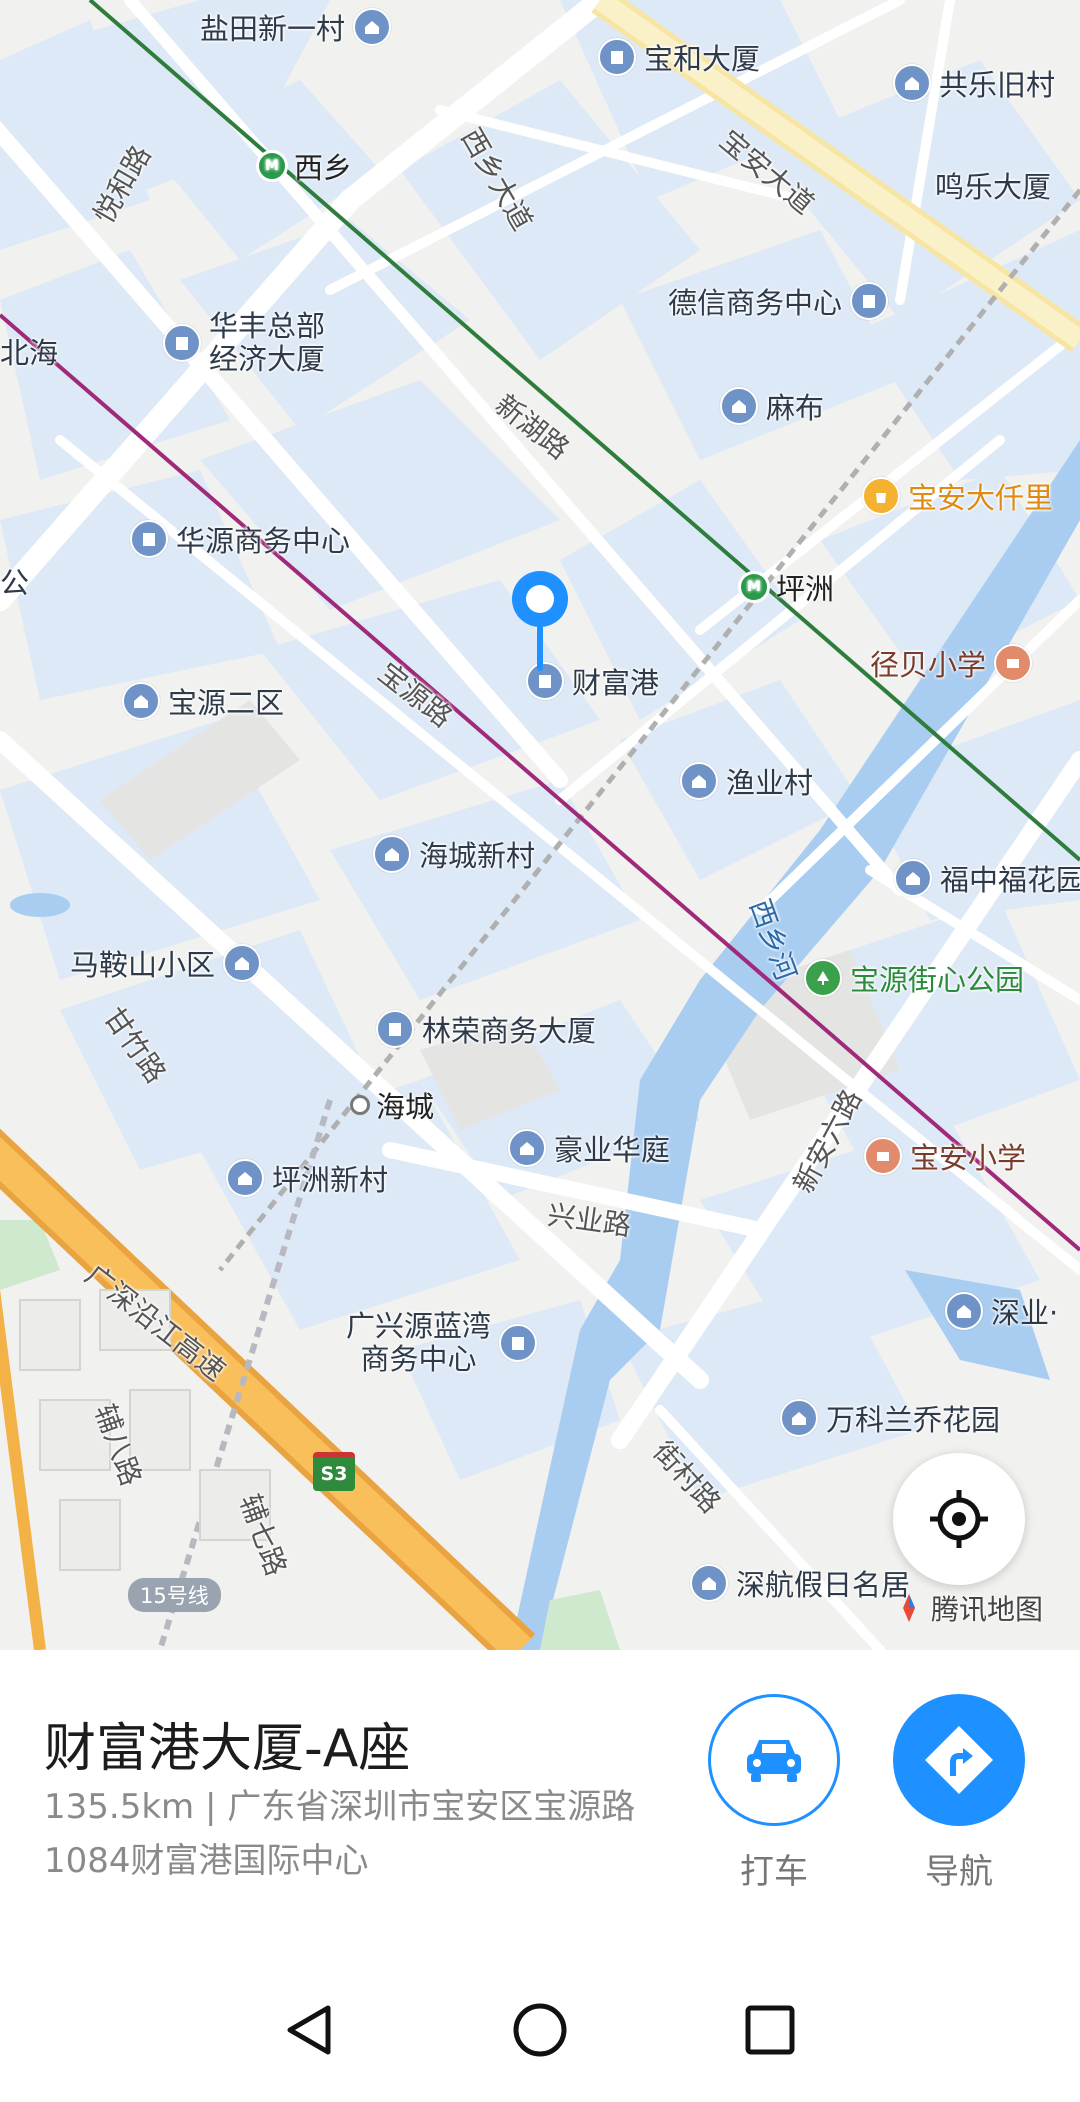 Image resolution: width=1080 pixels, height=2102 pixels. What do you see at coordinates (909, 1608) in the screenshot?
I see `compass-logo-icon` at bounding box center [909, 1608].